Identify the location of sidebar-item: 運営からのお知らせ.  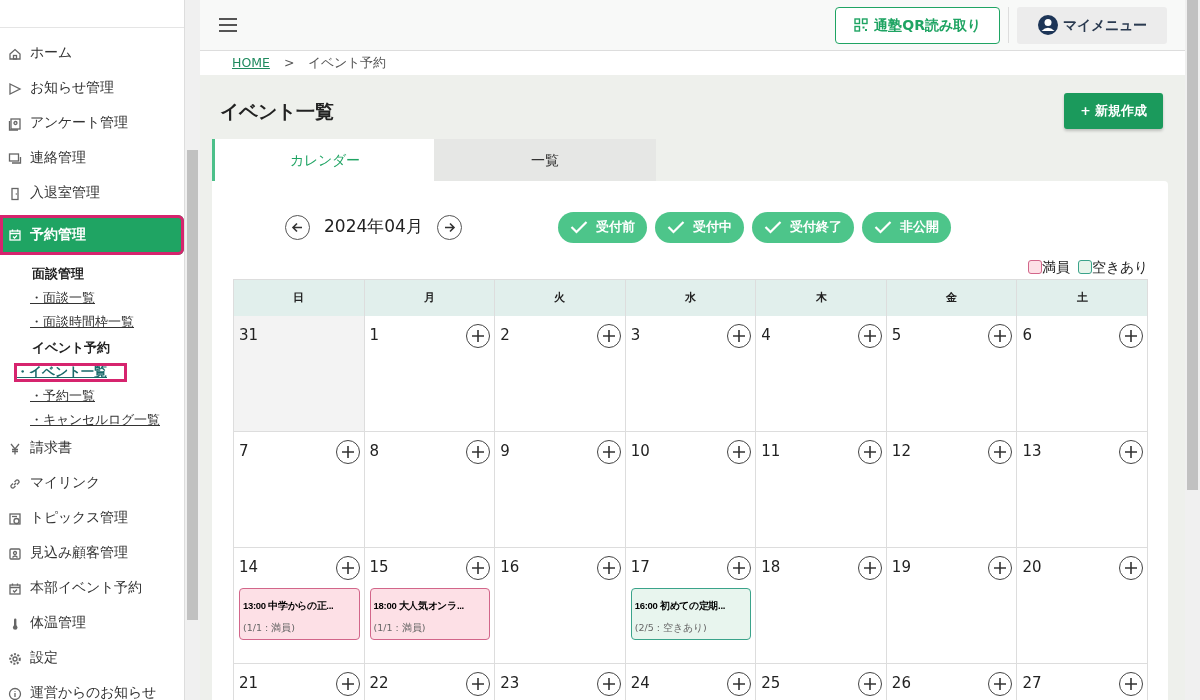
(92, 688).